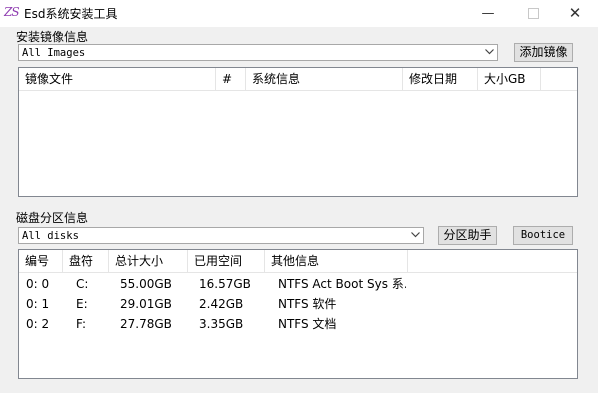 The width and height of the screenshot is (598, 393). Describe the element at coordinates (146, 324) in the screenshot. I see `total-size: 27.78GB` at that location.